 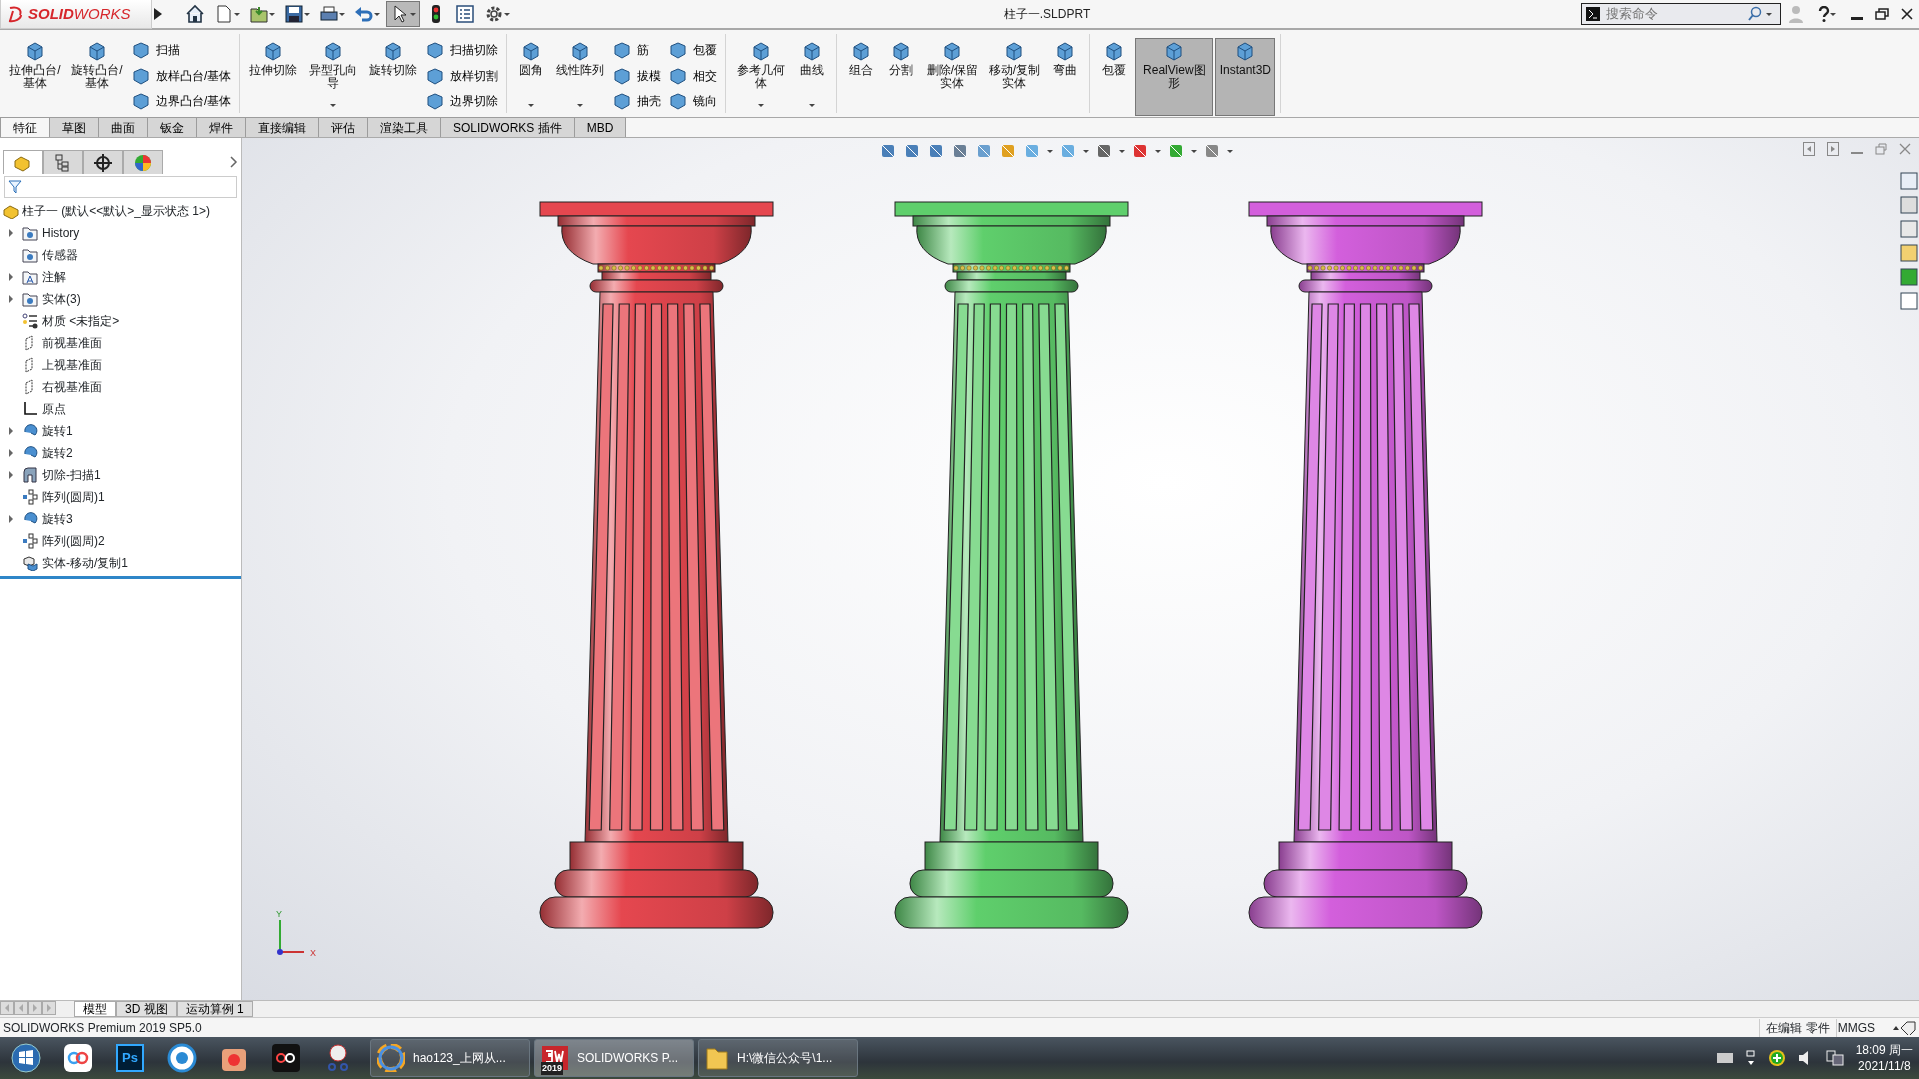 I want to click on tree-item-label: 旋转2, so click(x=57, y=453).